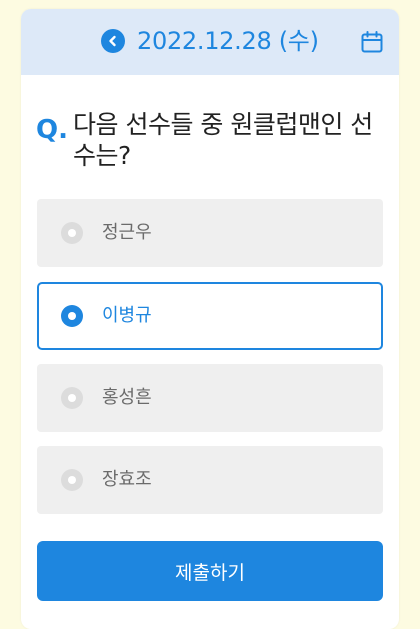  What do you see at coordinates (127, 479) in the screenshot?
I see `answer-option-label: 장효조` at bounding box center [127, 479].